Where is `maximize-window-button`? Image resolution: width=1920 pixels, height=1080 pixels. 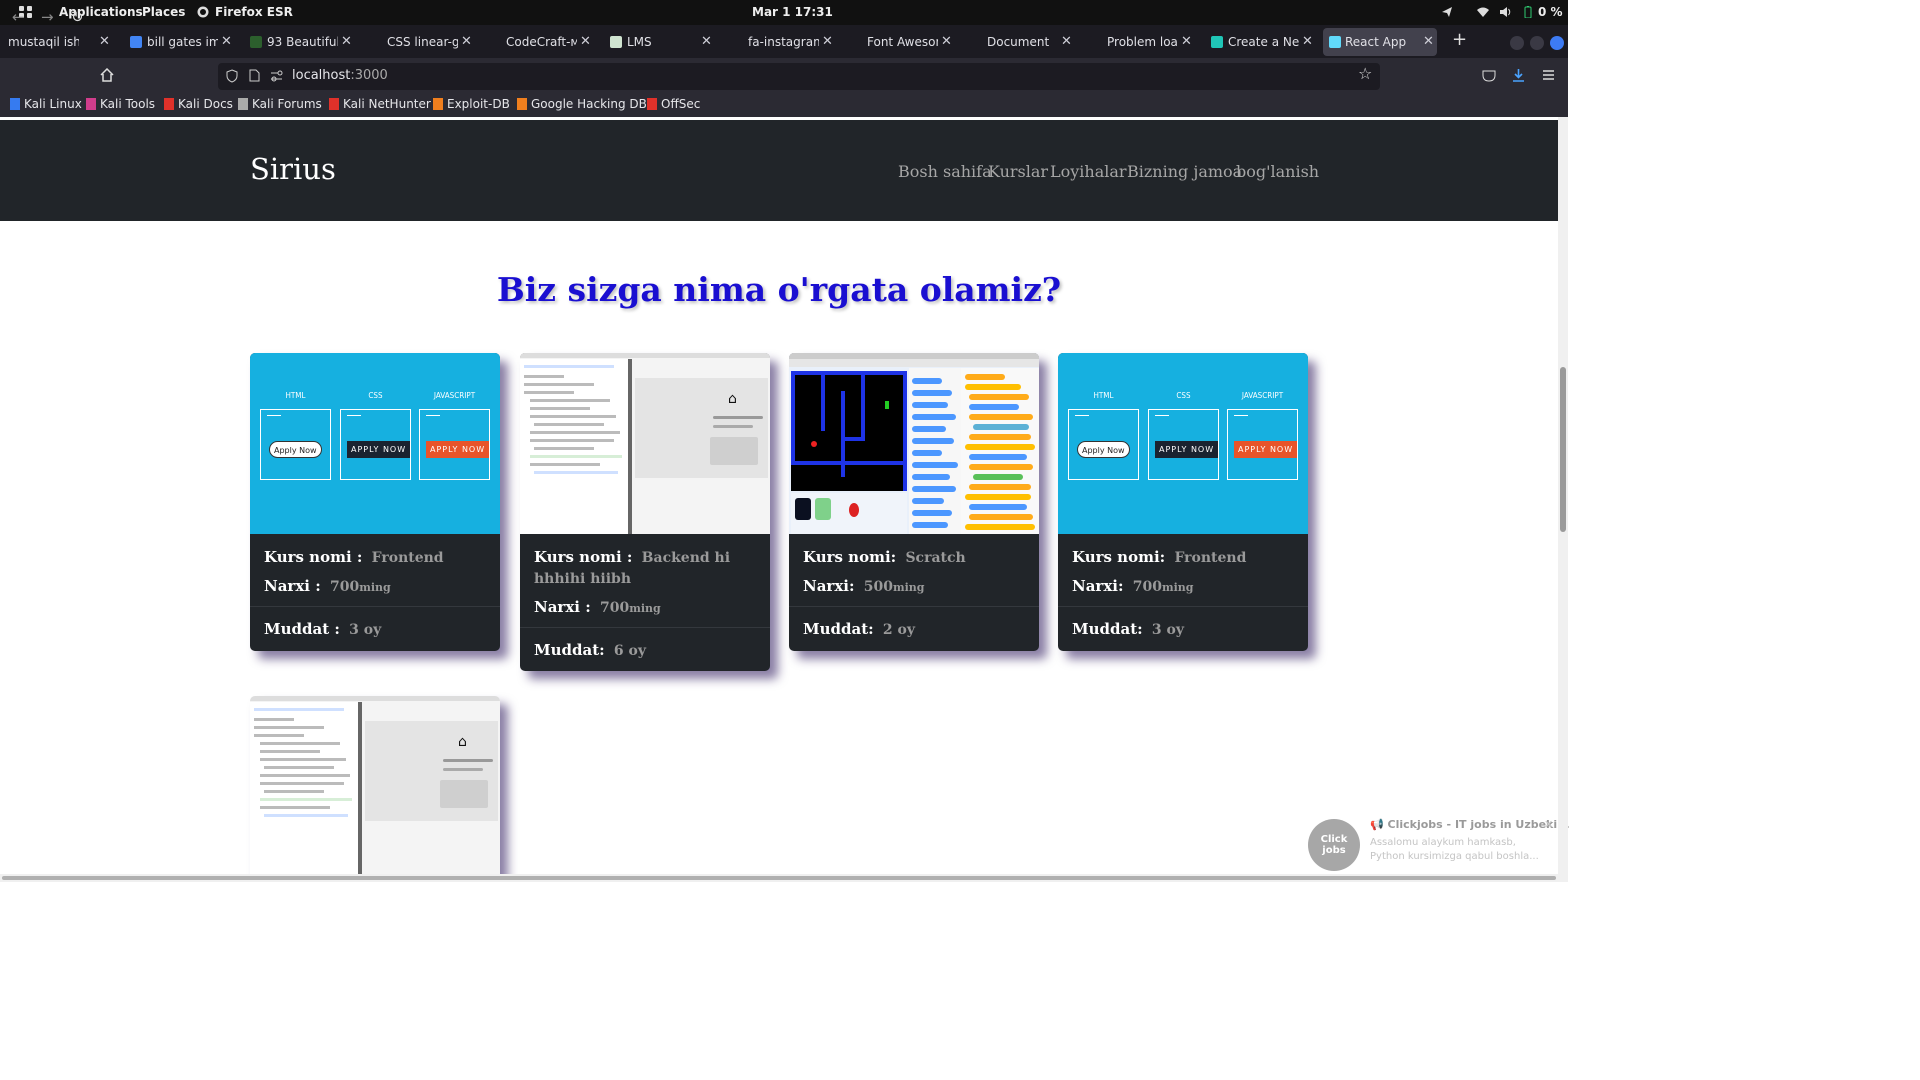 maximize-window-button is located at coordinates (1537, 43).